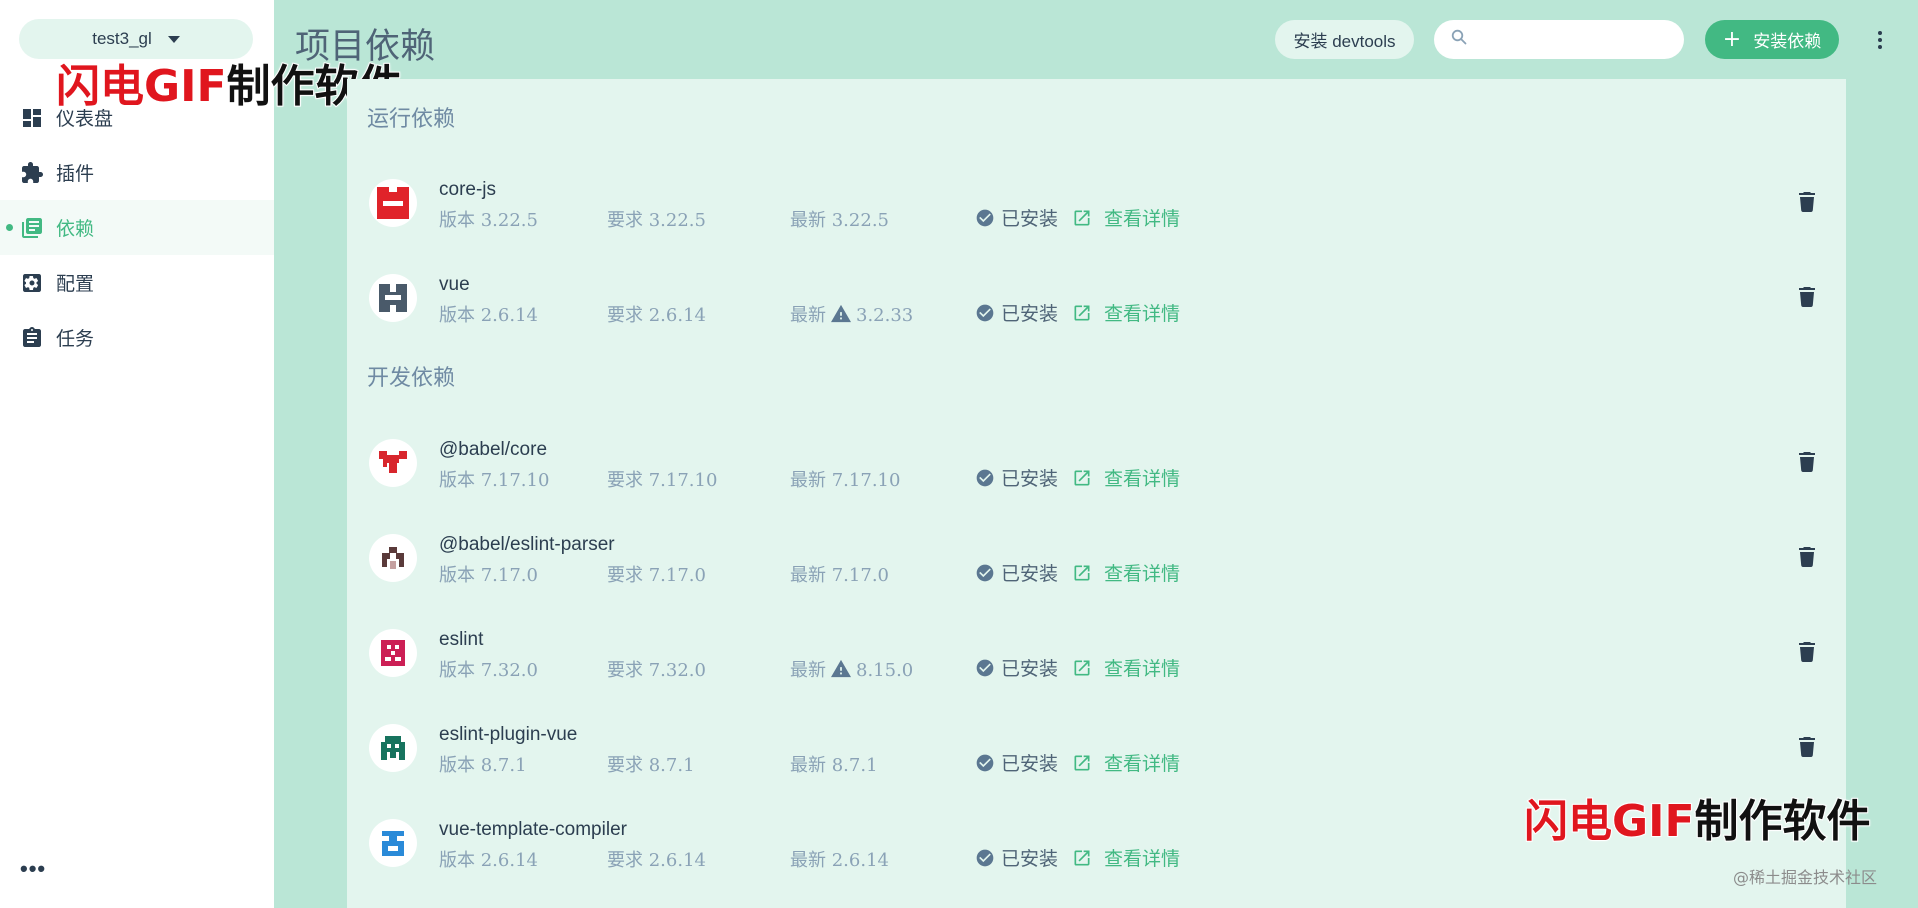 Image resolution: width=1918 pixels, height=908 pixels. Describe the element at coordinates (365, 46) in the screenshot. I see `page-title: 项目依赖` at that location.